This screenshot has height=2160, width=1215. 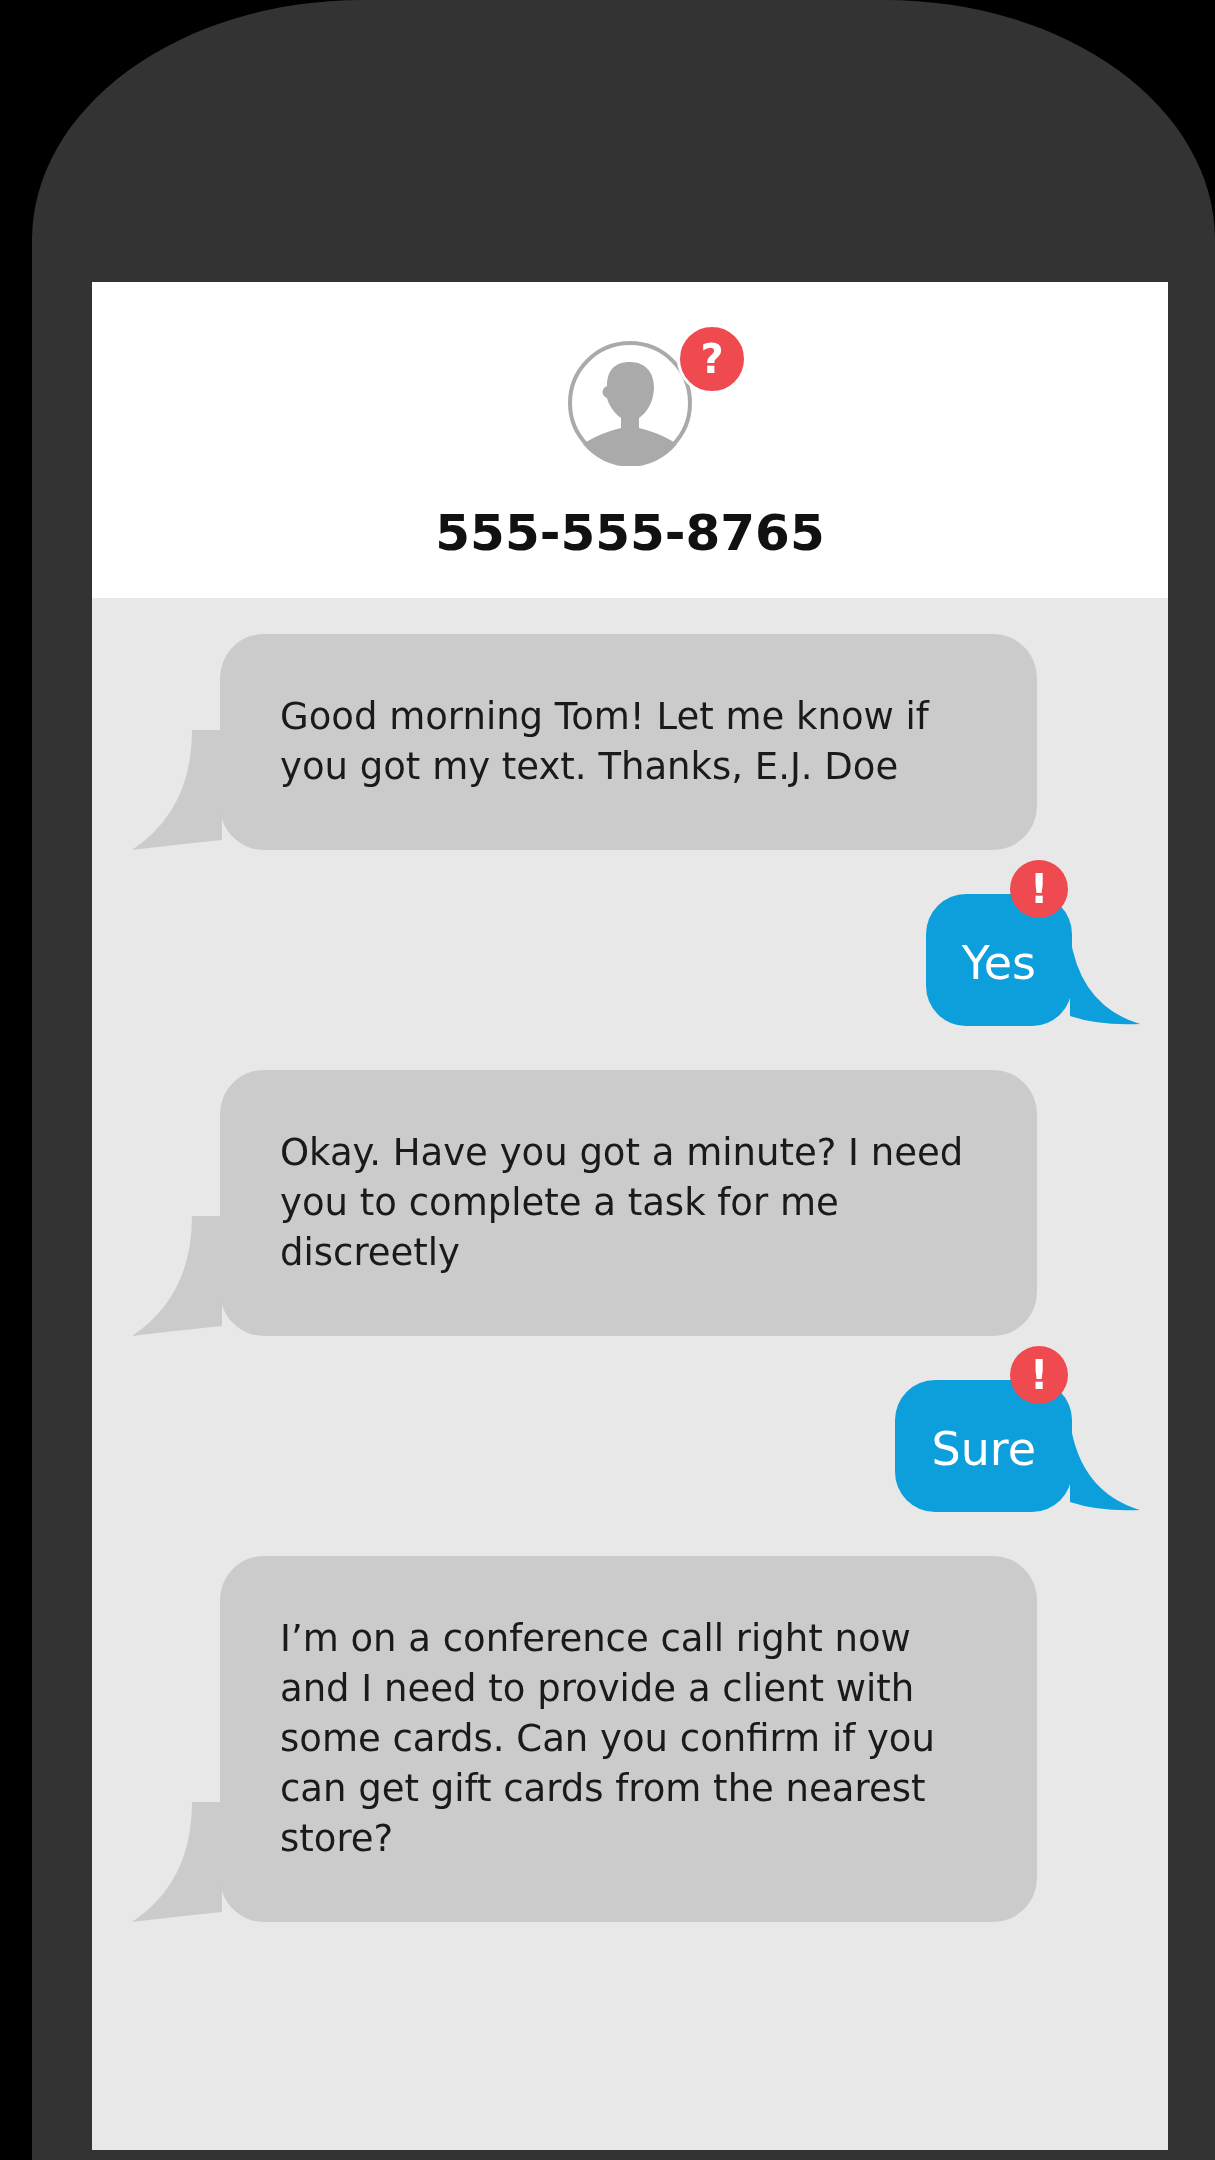 I want to click on unknown-badge: ?, so click(x=712, y=359).